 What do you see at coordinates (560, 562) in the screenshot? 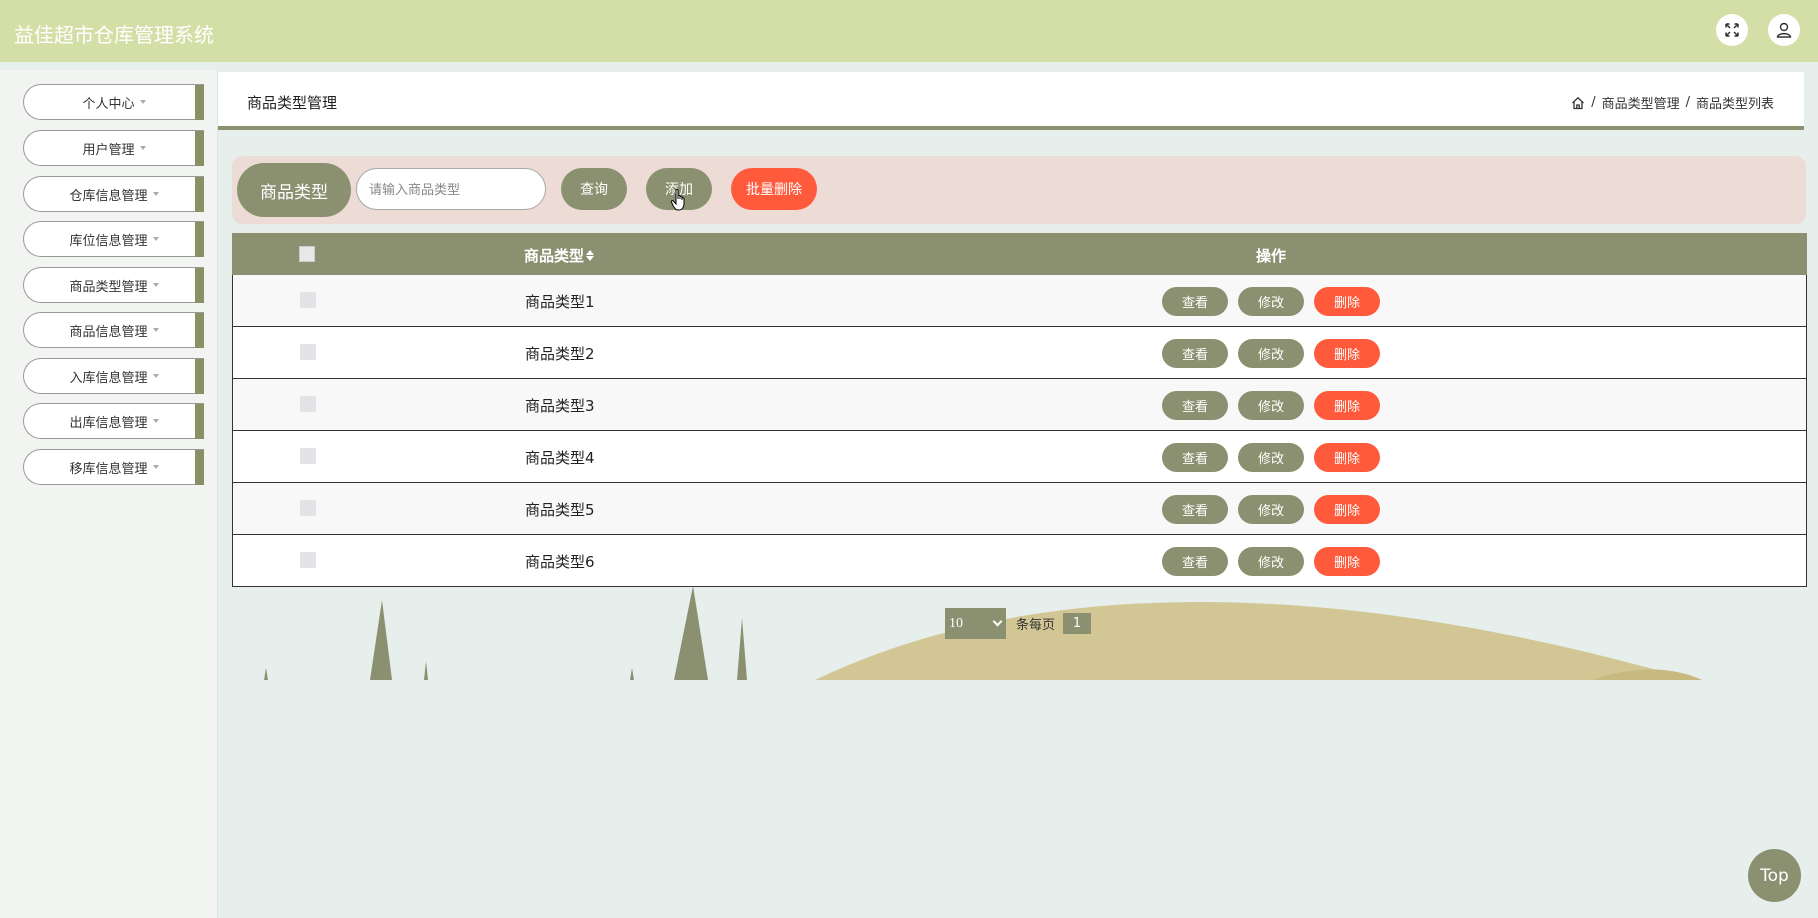
I see `product-type-name: 商品类型6` at bounding box center [560, 562].